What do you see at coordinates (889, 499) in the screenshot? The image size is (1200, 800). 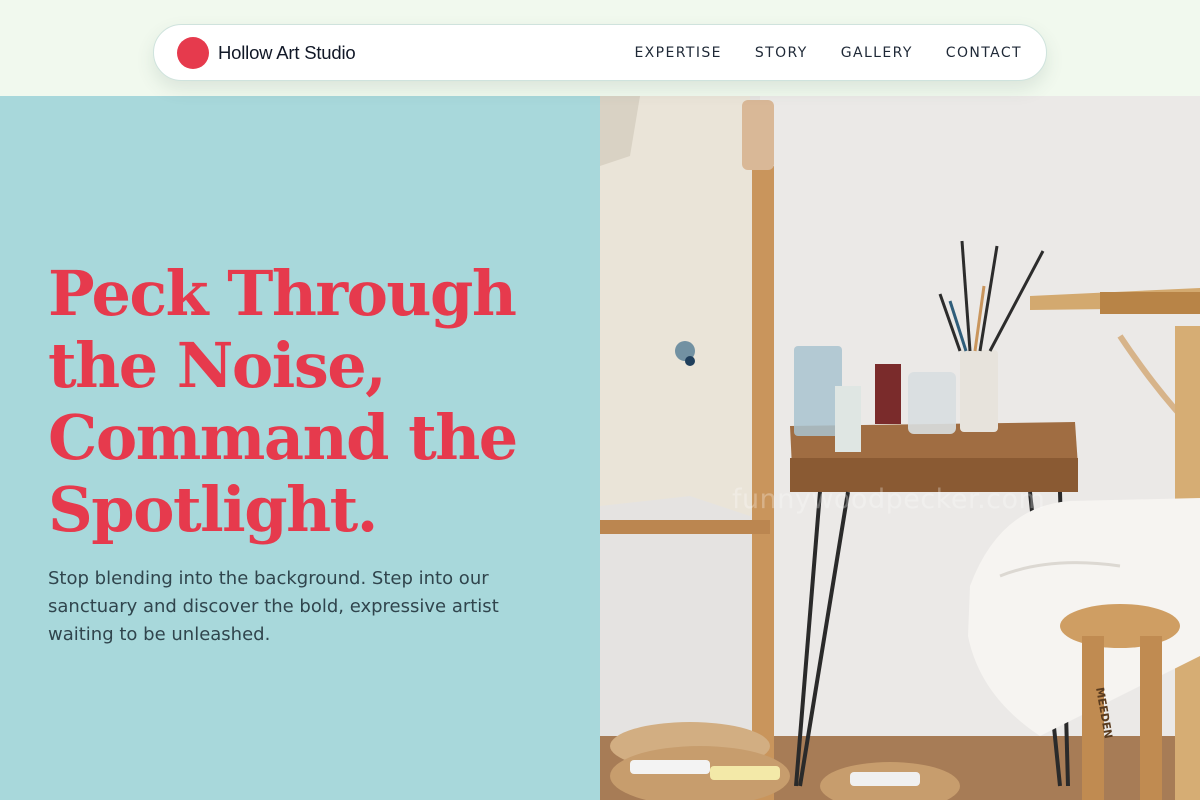 I see `photo-watermark: funnywoodpecker.com` at bounding box center [889, 499].